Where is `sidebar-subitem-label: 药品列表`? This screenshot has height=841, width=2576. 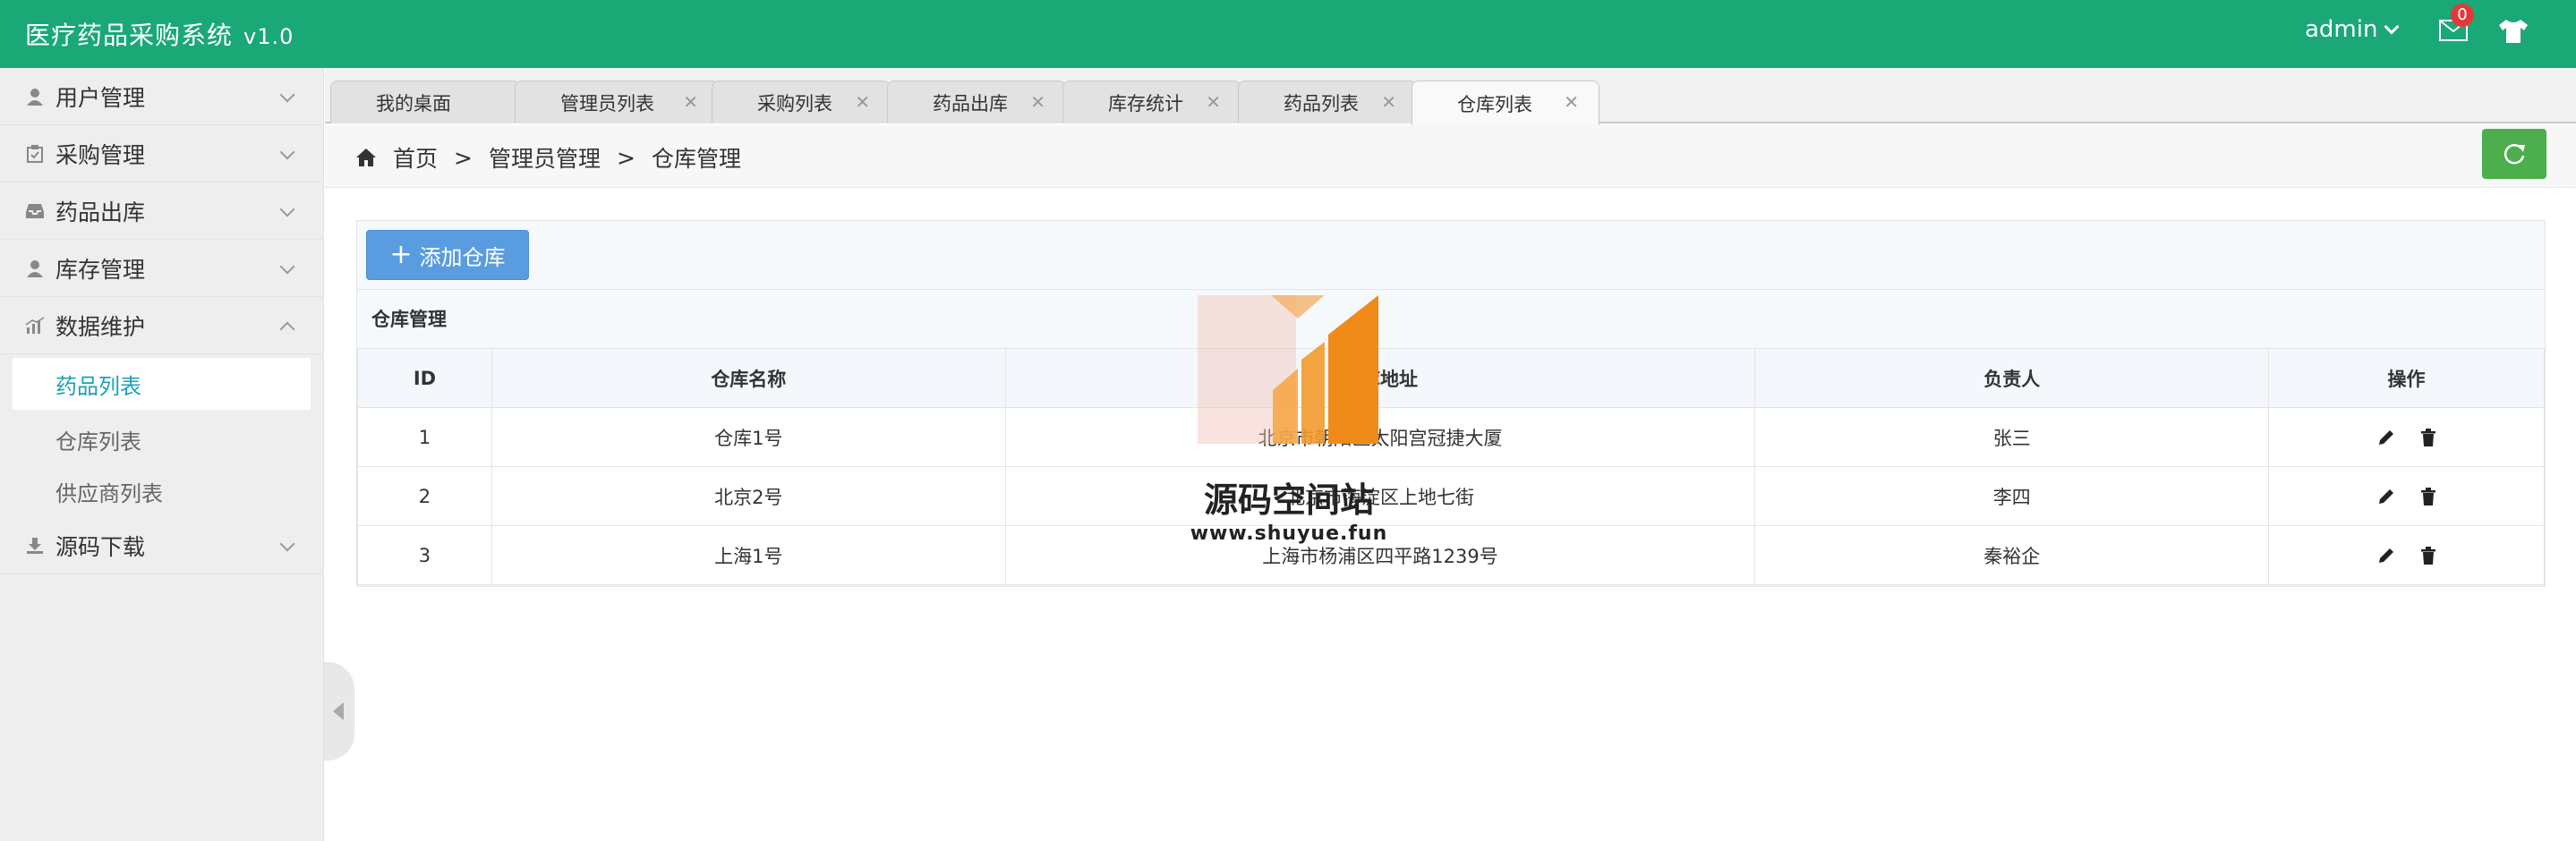
sidebar-subitem-label: 药品列表 is located at coordinates (98, 386).